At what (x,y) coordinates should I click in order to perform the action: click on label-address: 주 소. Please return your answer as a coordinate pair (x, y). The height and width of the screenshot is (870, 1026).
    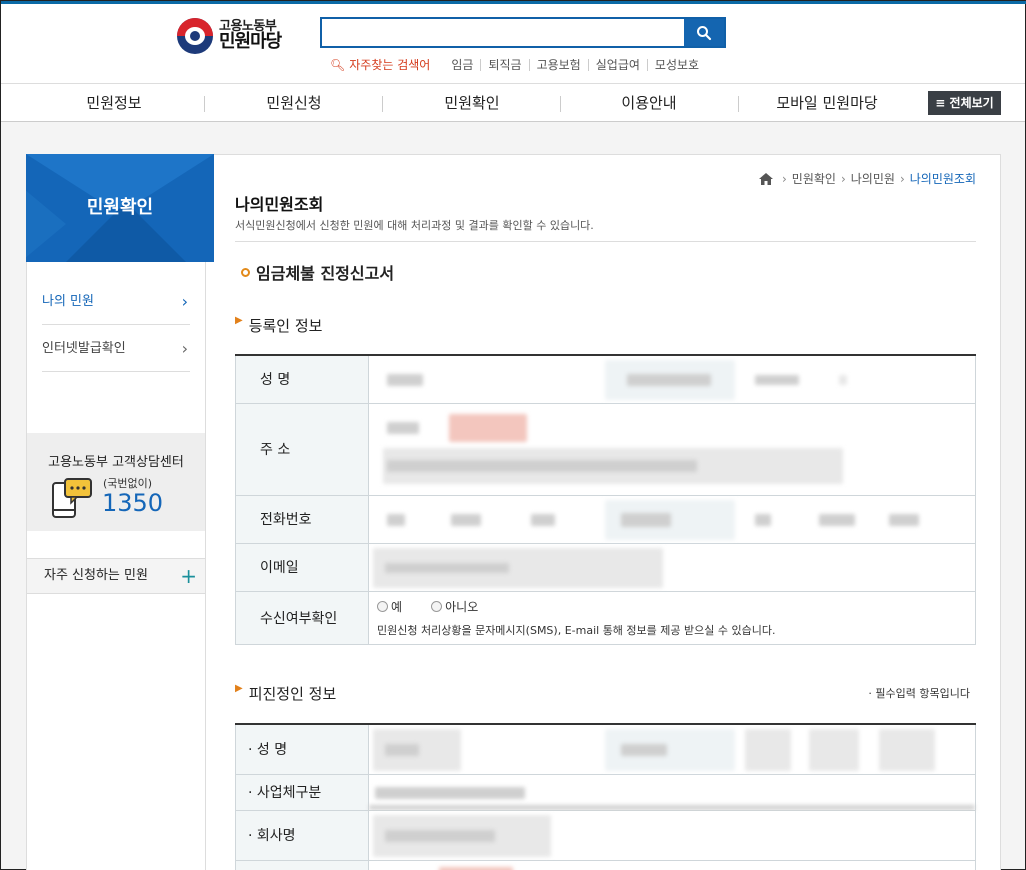
    Looking at the image, I should click on (302, 449).